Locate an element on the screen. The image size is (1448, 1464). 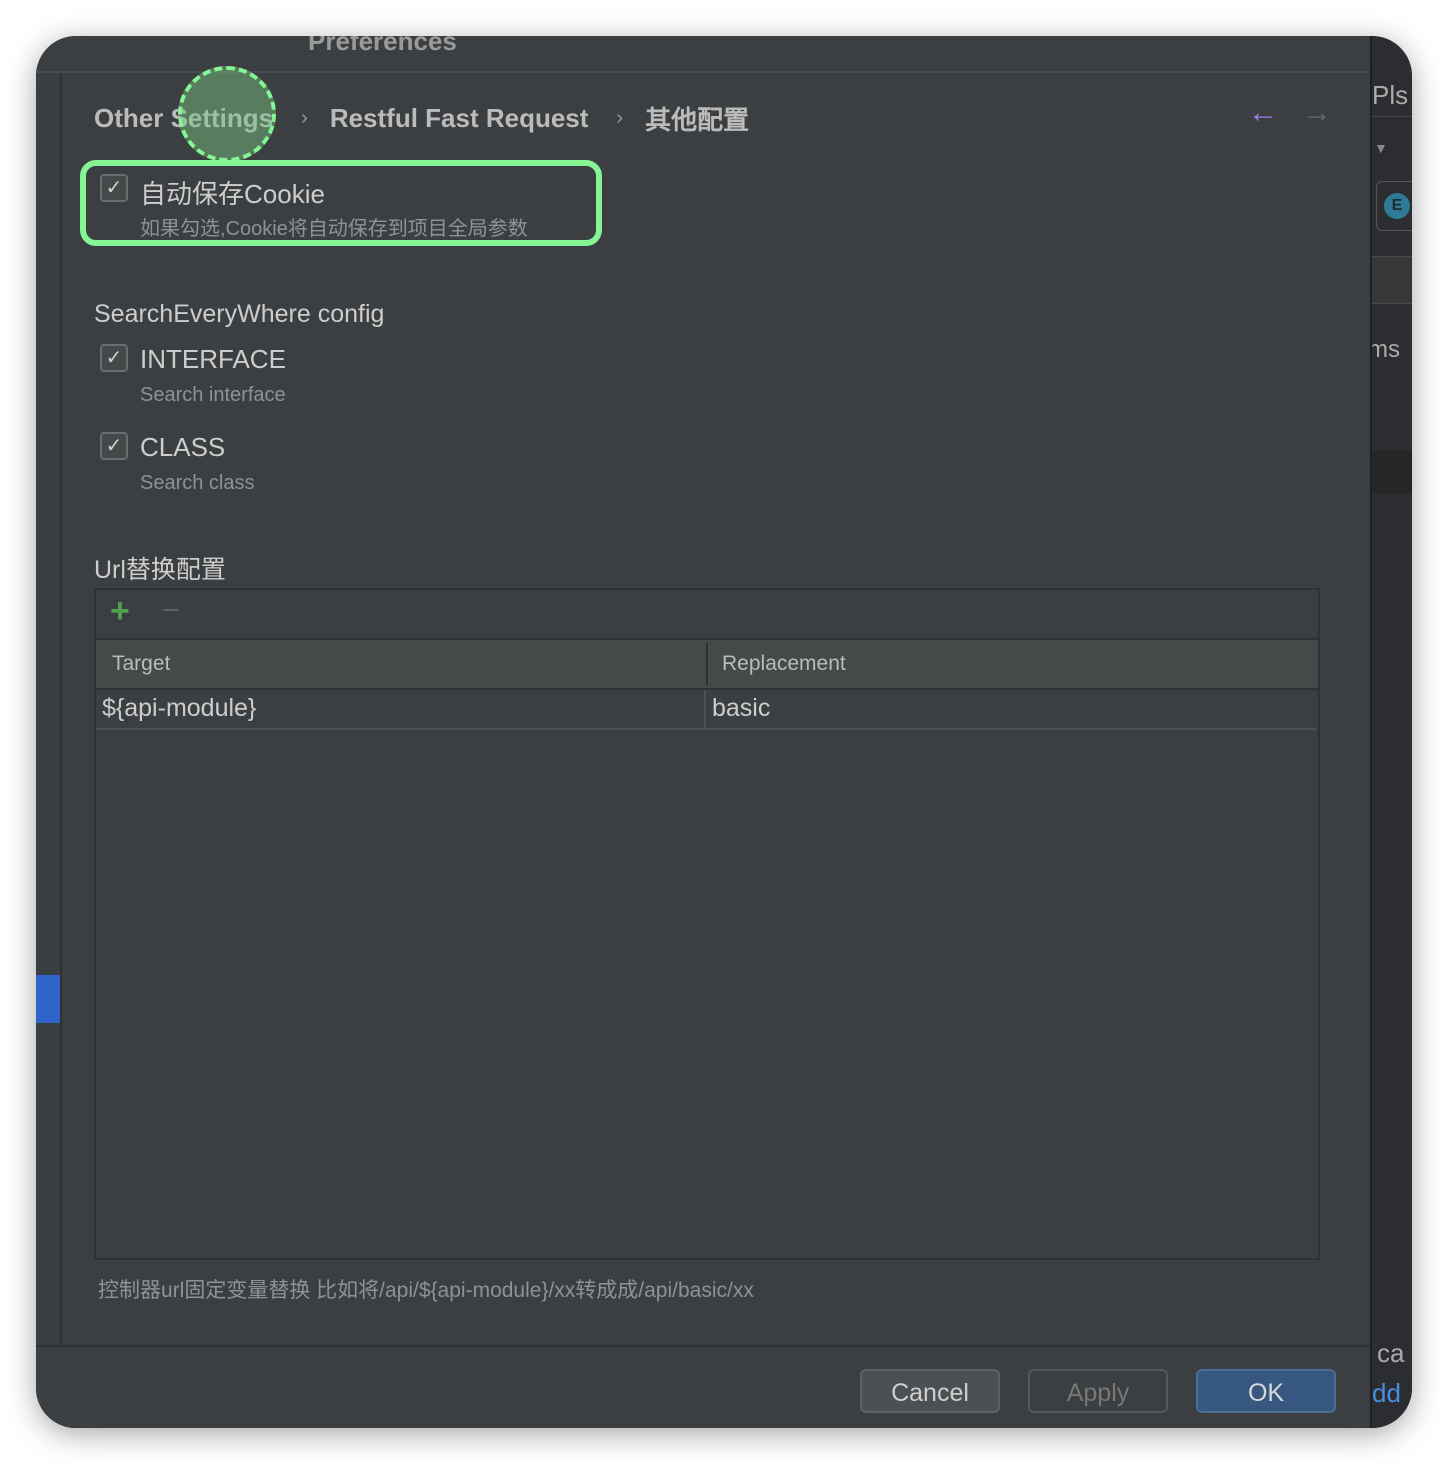
apply-button: Apply is located at coordinates (1098, 1391).